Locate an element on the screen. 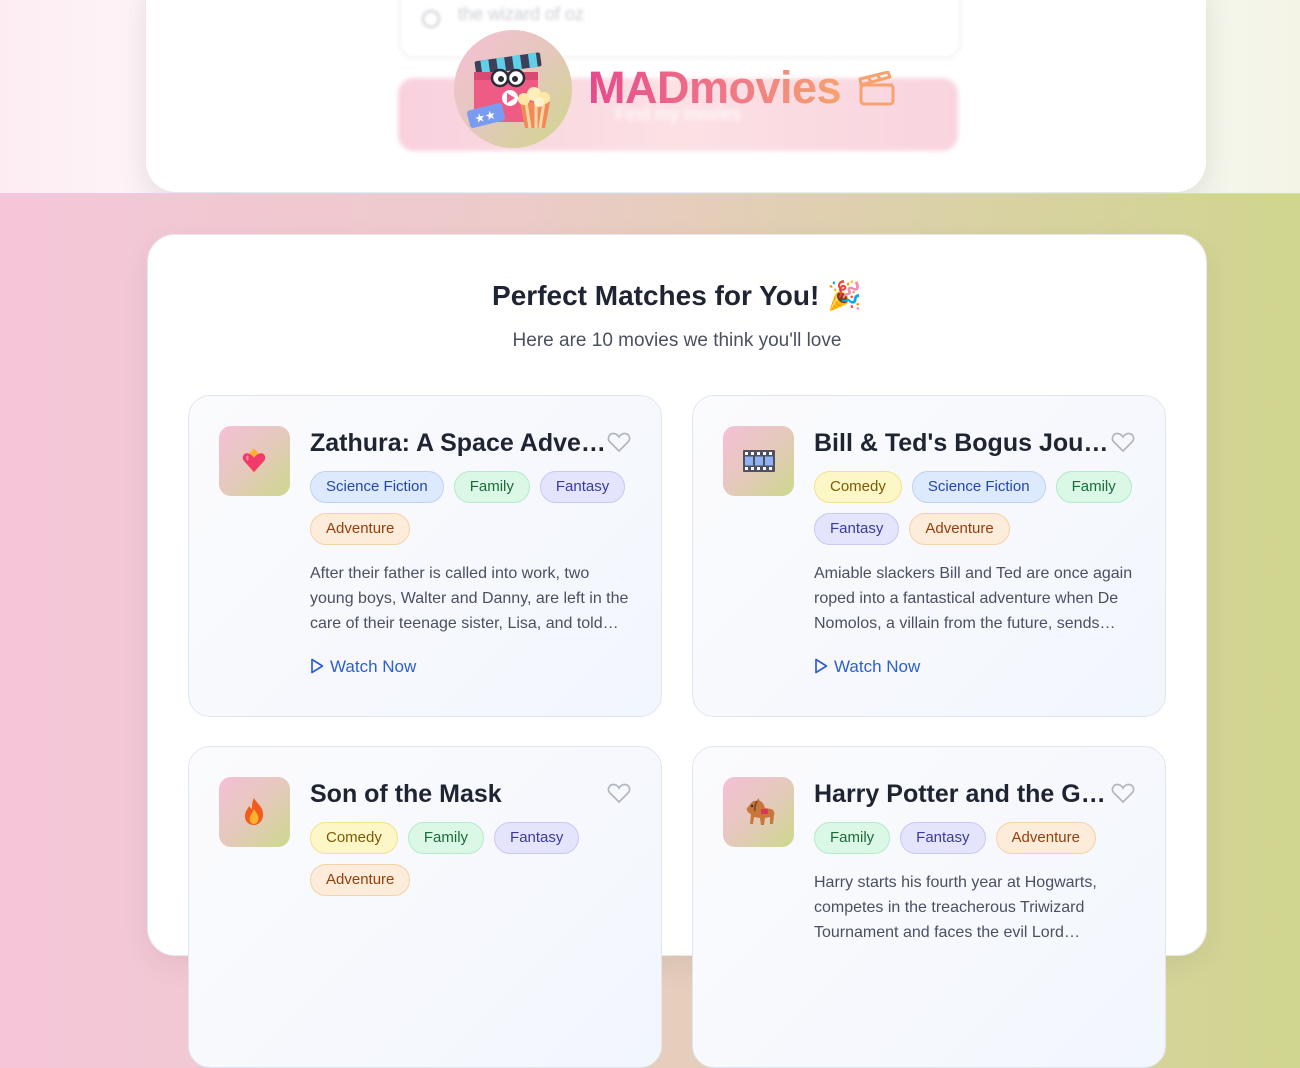 Image resolution: width=1300 pixels, height=1068 pixels. results-title: Perfect Matches for You! 🎉 is located at coordinates (677, 295).